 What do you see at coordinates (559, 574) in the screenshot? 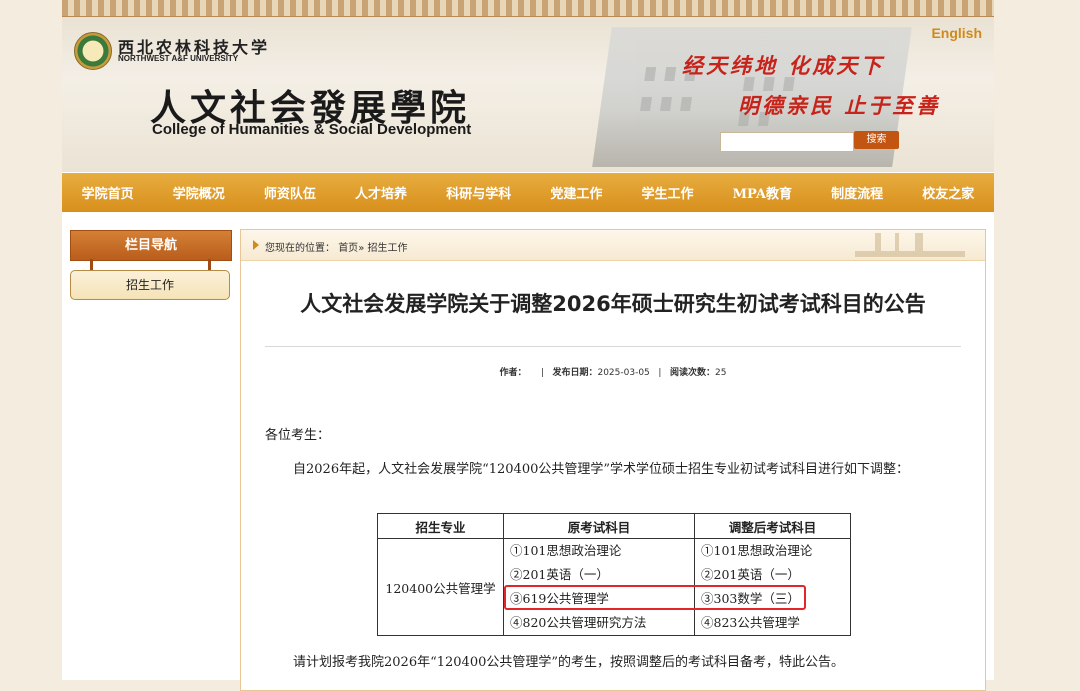
I see `original-subject: ②201英语（一）` at bounding box center [559, 574].